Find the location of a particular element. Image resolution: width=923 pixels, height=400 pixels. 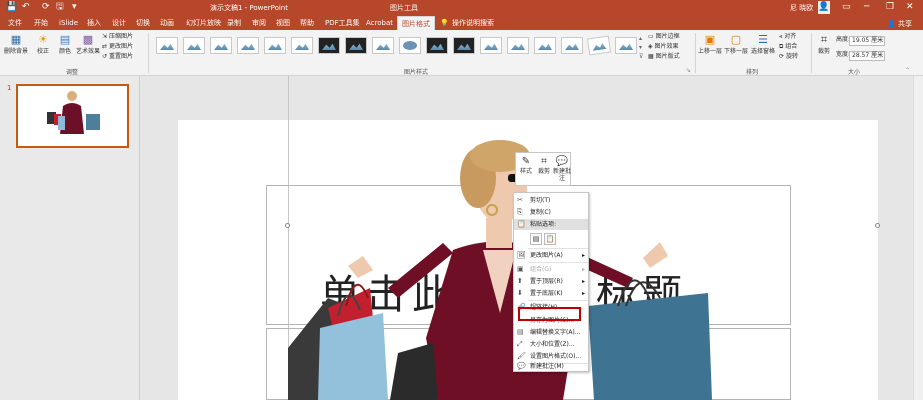

tab-insert: 插入 is located at coordinates (94, 23).